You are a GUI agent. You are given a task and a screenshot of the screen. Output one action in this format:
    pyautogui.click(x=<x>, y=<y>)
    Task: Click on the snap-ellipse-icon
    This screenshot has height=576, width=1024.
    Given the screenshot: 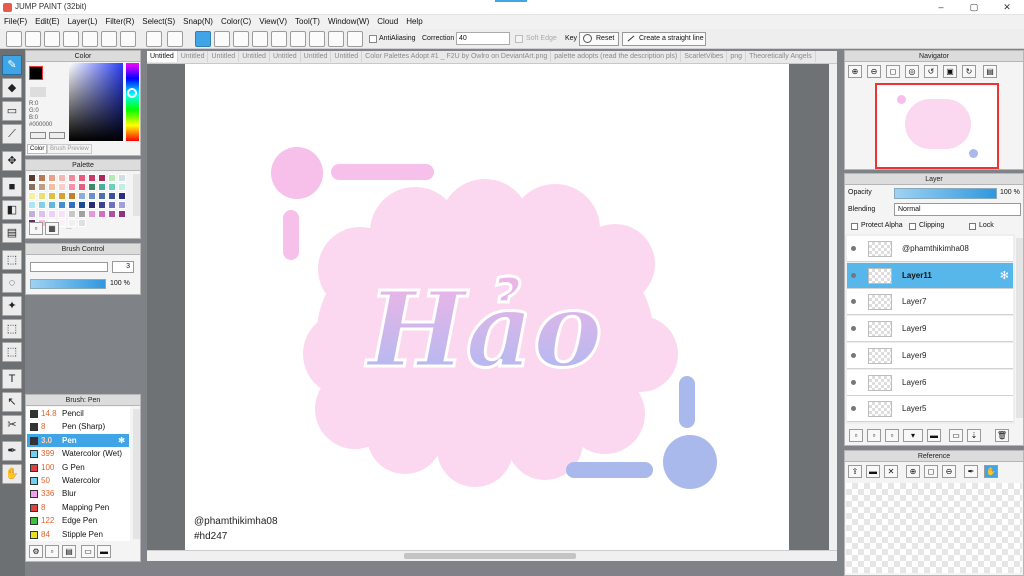 What is the action you would take?
    pyautogui.click(x=336, y=39)
    